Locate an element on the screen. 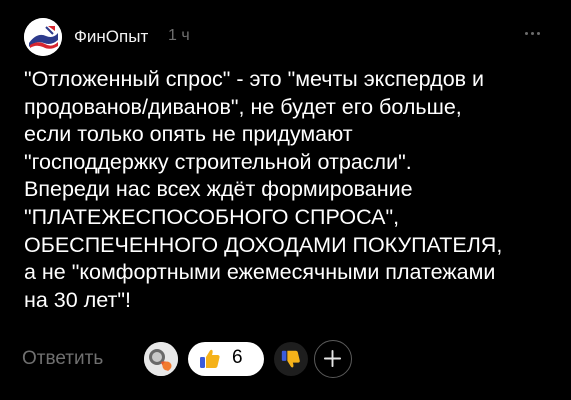 The width and height of the screenshot is (571, 400). reactor-avatar is located at coordinates (161, 359).